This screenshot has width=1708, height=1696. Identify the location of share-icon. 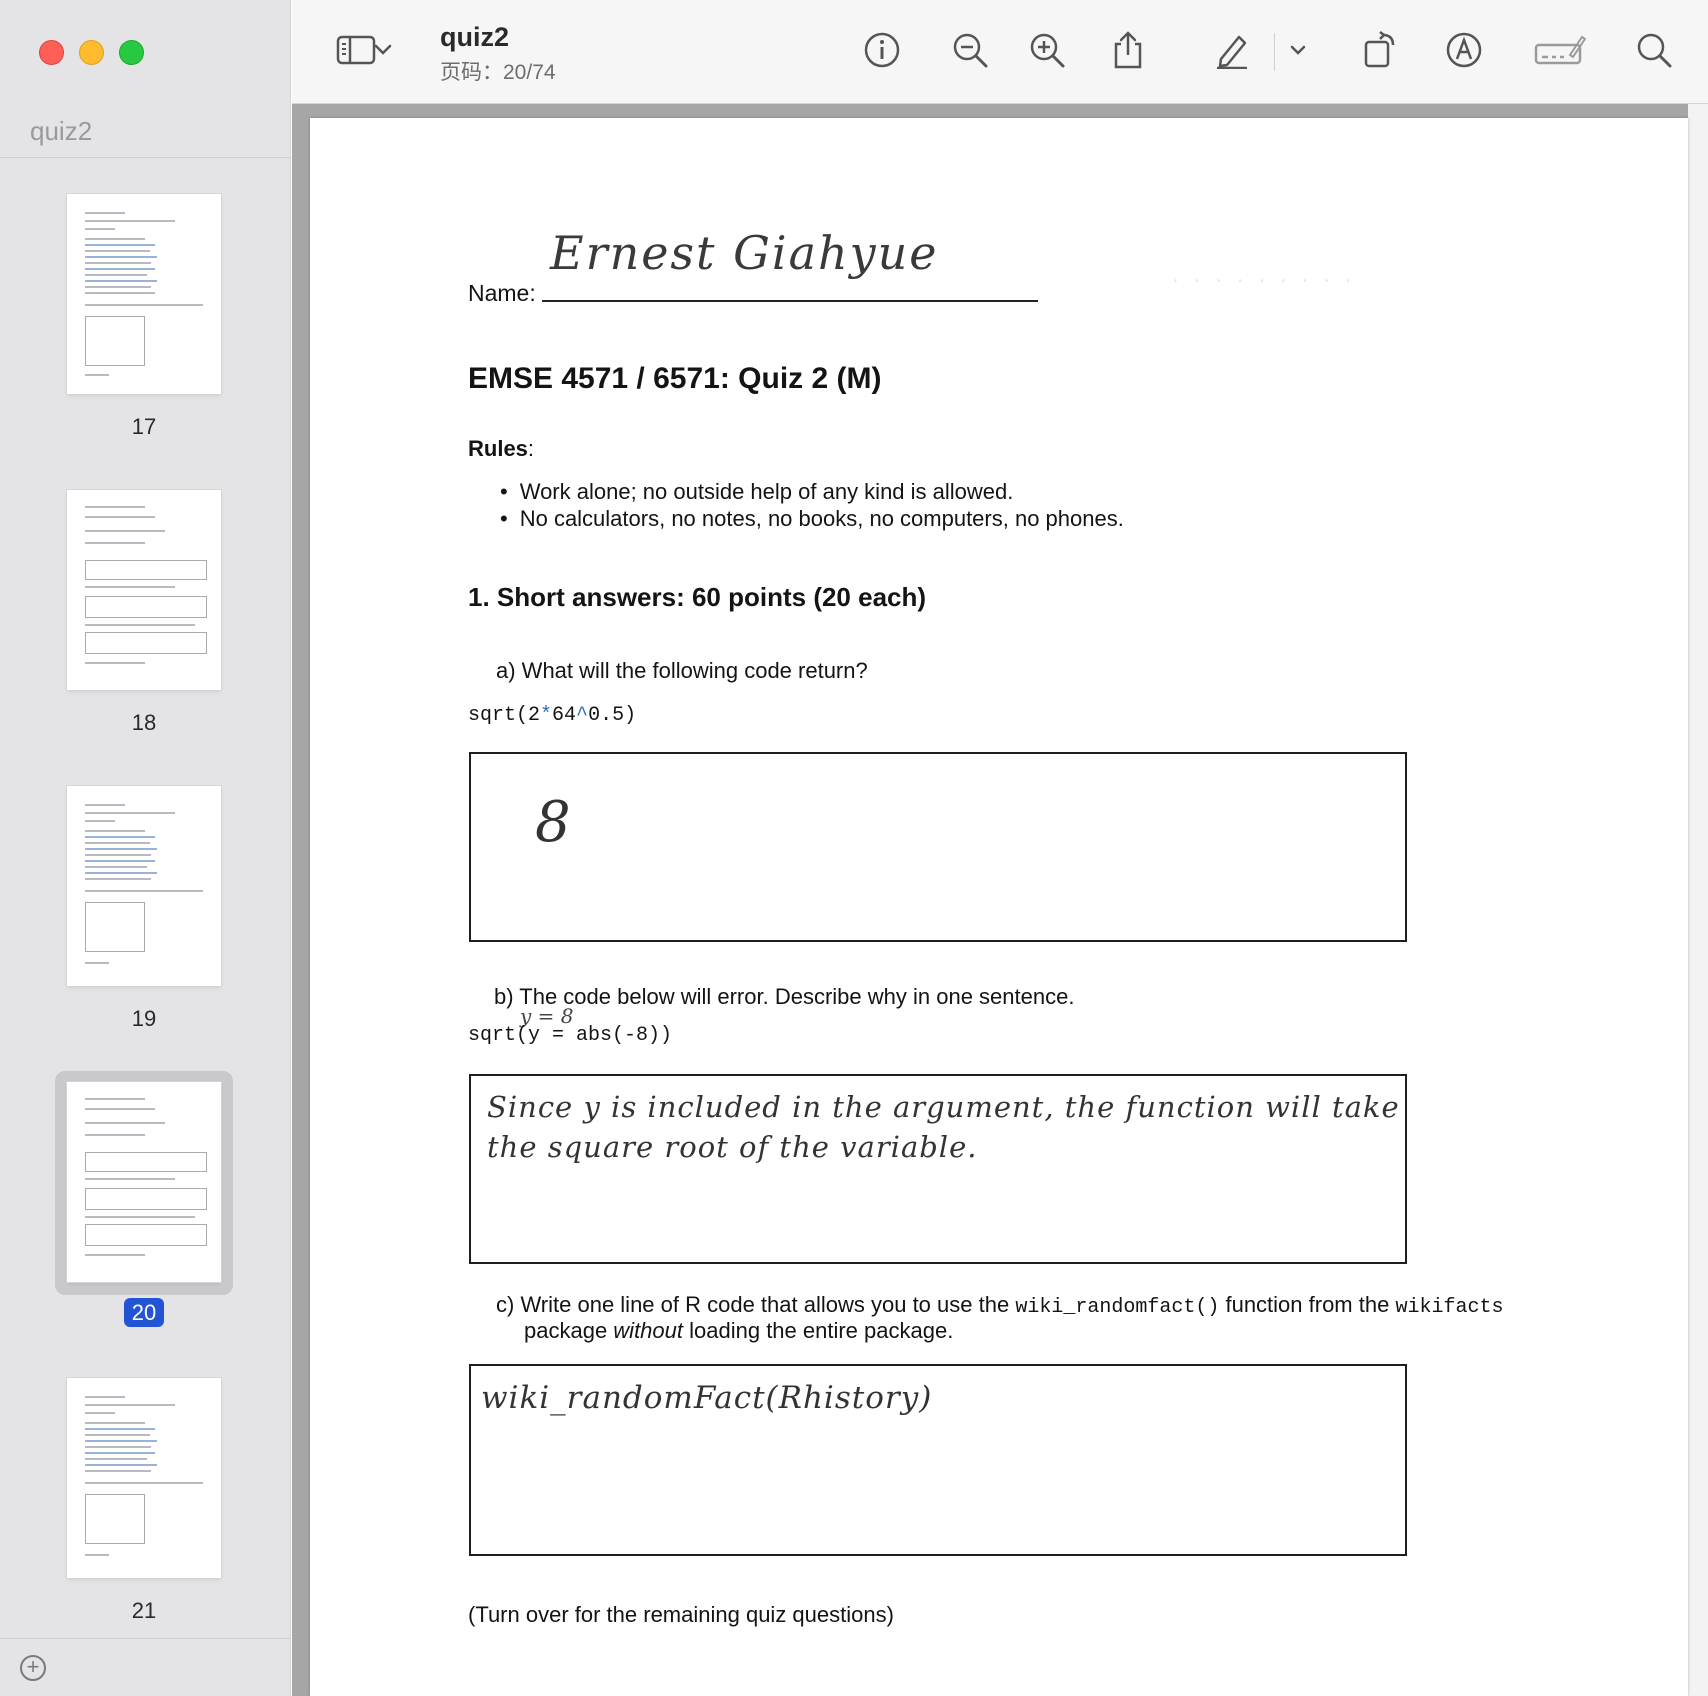
(1128, 50).